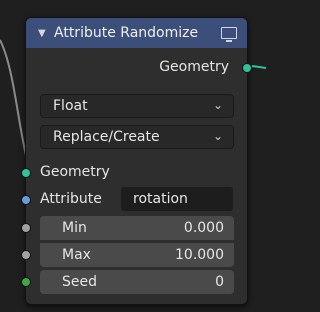  Describe the element at coordinates (247, 68) in the screenshot. I see `output-geometry-socket` at that location.